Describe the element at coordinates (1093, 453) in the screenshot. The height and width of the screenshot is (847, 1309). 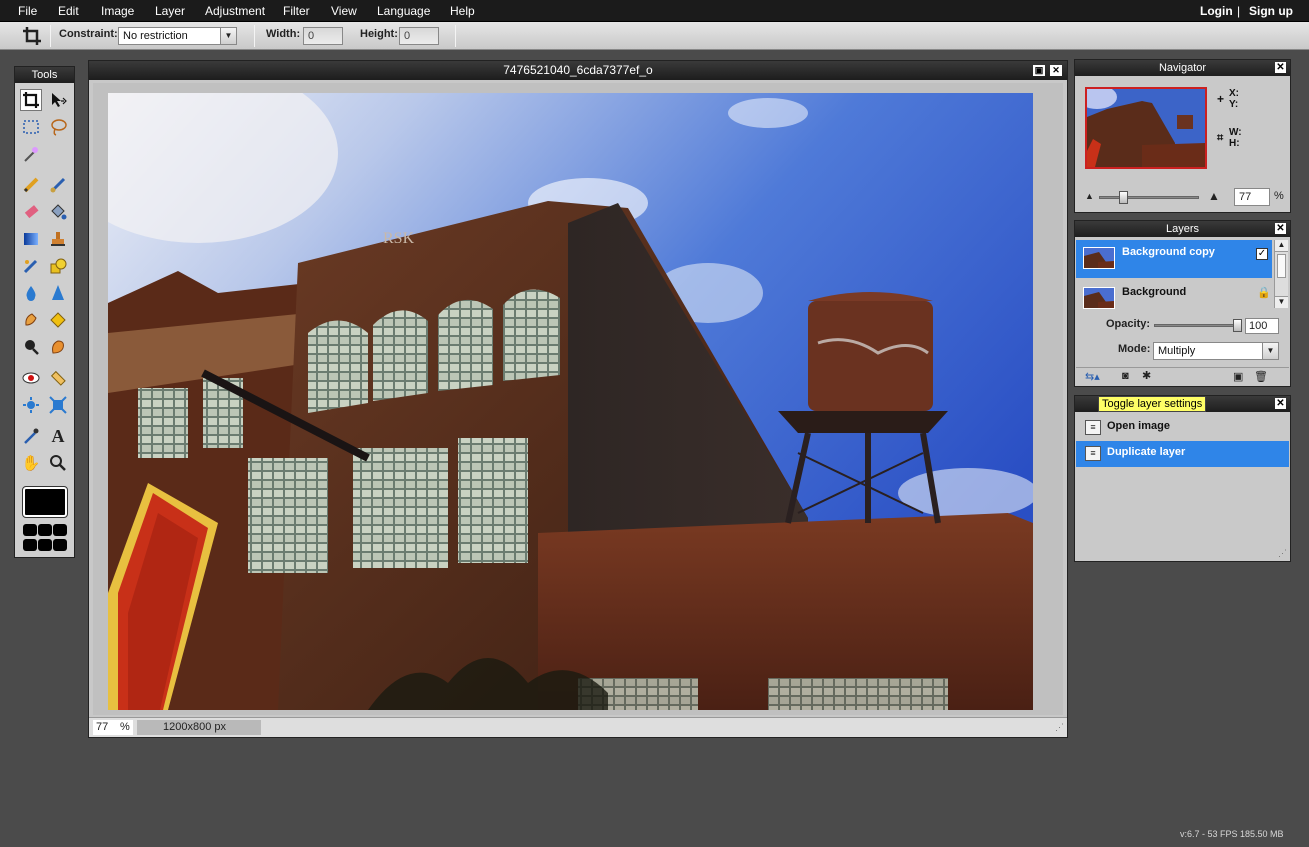
I see `history-step-icon: ≡` at that location.